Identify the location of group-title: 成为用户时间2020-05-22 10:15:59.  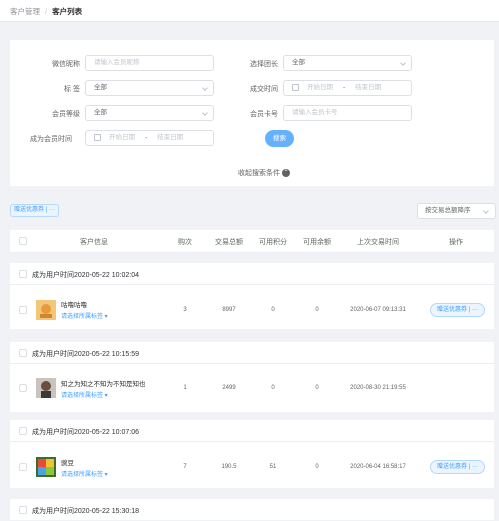
(85, 354).